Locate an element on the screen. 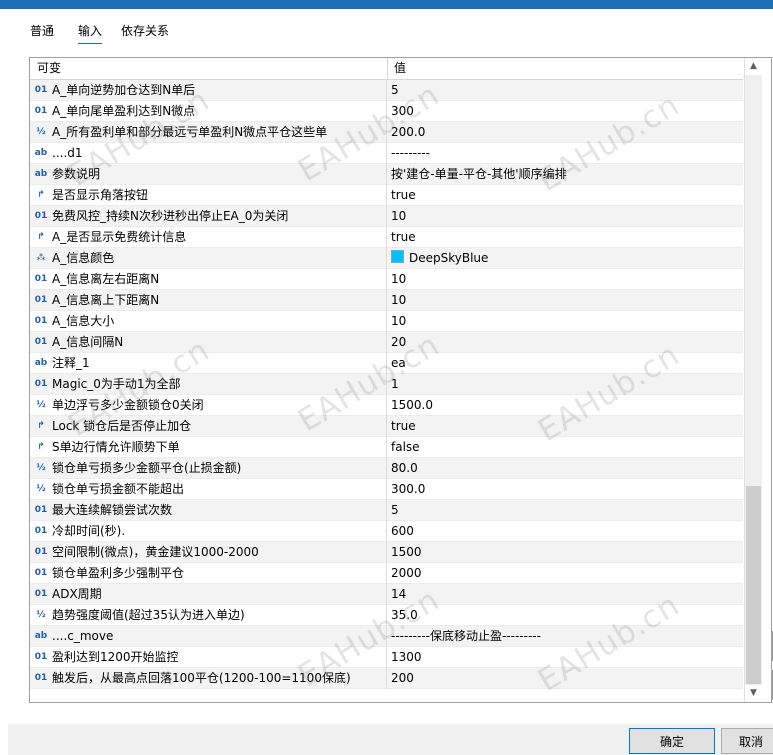 Image resolution: width=773 pixels, height=755 pixels. parameter-value: 600 is located at coordinates (561, 531).